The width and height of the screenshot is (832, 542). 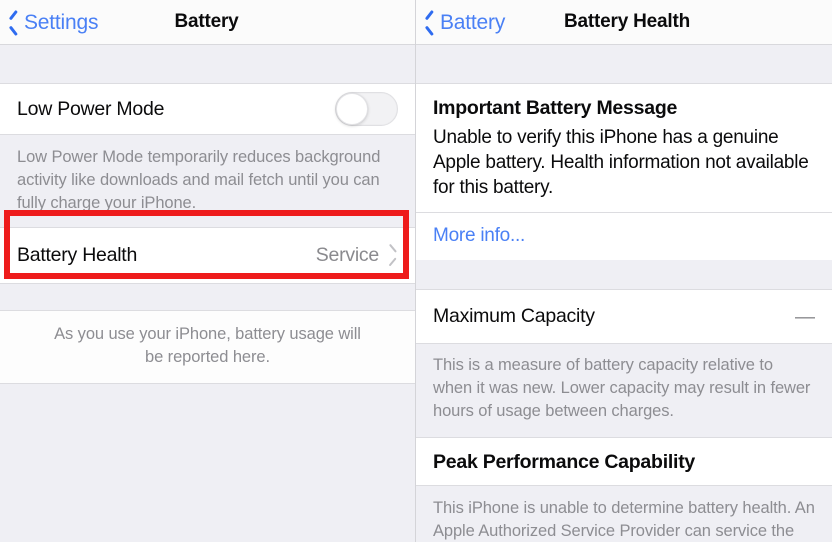 I want to click on left-mid-gap, so click(x=207, y=297).